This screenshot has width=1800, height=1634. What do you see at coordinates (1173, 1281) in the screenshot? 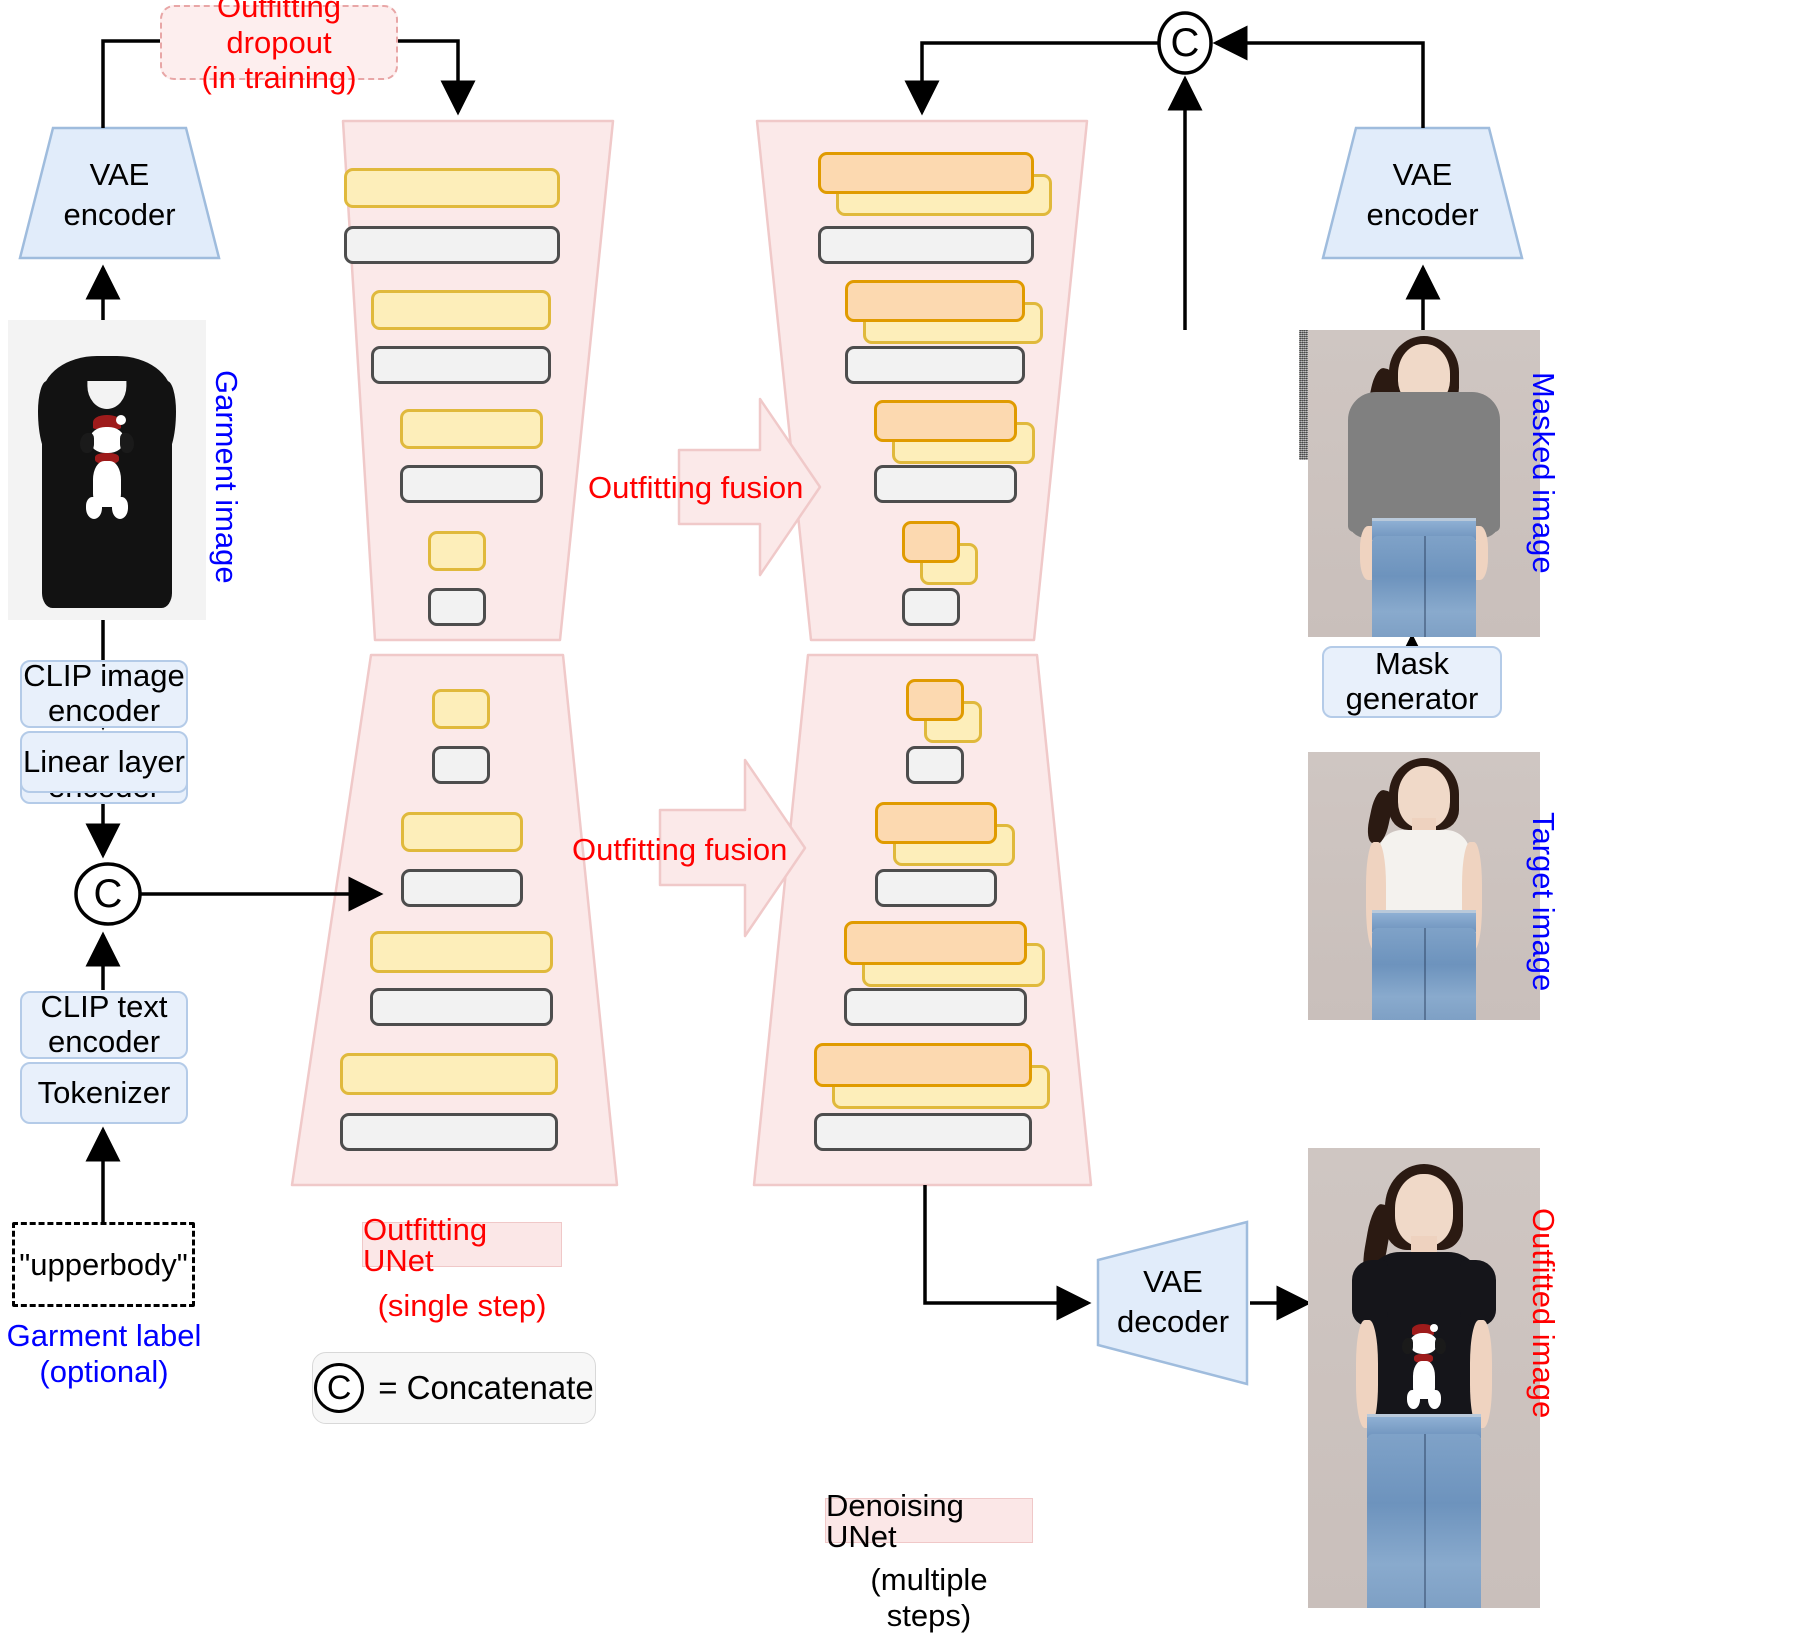
I see `vae-decoder-line1: VAE` at bounding box center [1173, 1281].